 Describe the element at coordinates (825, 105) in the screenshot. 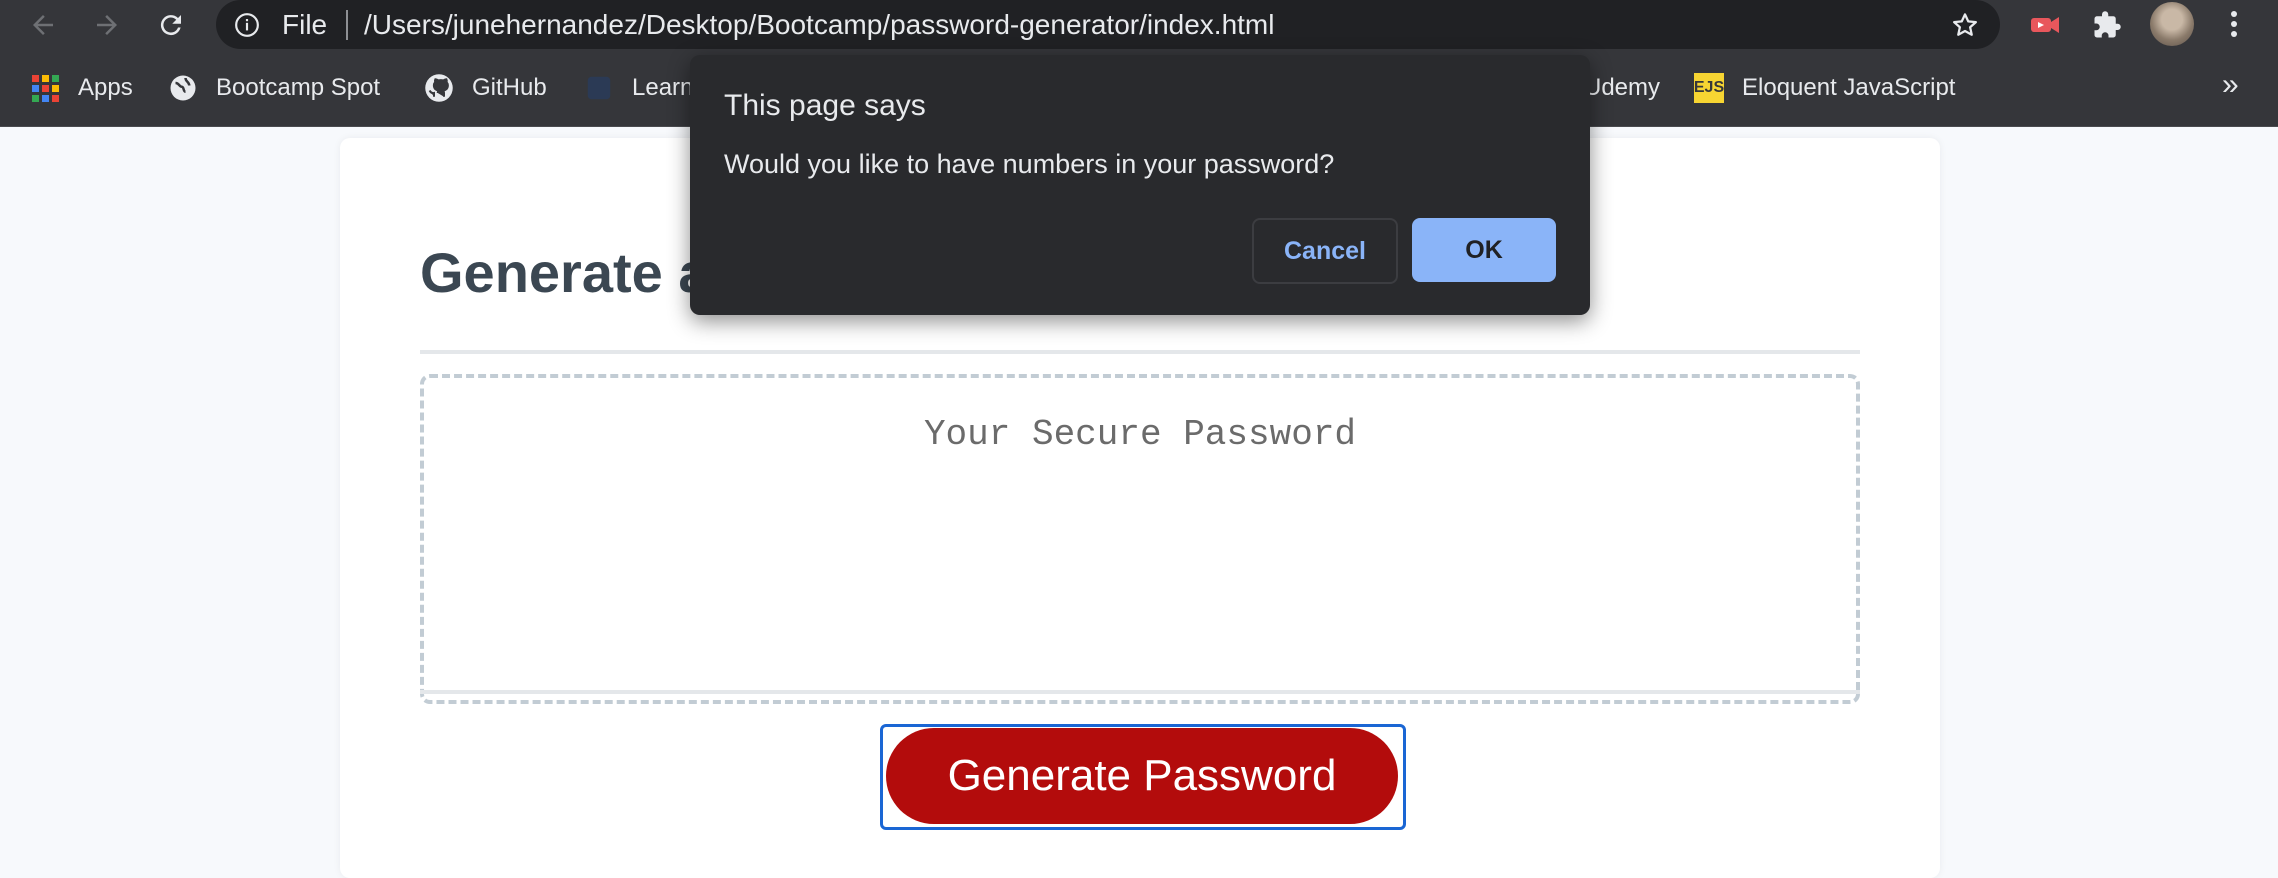

I see `dialog-title: This page says` at that location.